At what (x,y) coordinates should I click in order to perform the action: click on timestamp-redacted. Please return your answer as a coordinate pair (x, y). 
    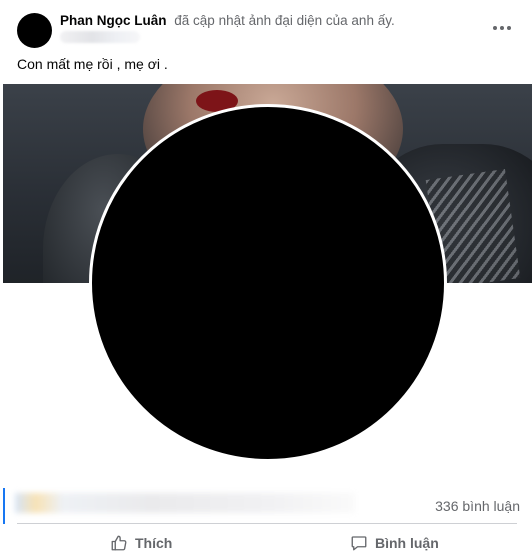
    Looking at the image, I should click on (100, 37).